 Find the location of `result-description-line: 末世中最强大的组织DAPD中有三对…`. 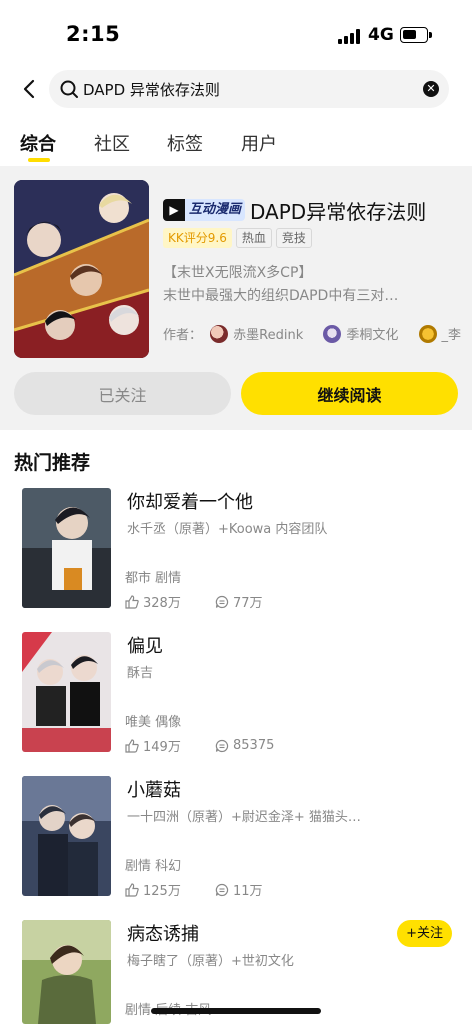

result-description-line: 末世中最强大的组织DAPD中有三对… is located at coordinates (281, 296).